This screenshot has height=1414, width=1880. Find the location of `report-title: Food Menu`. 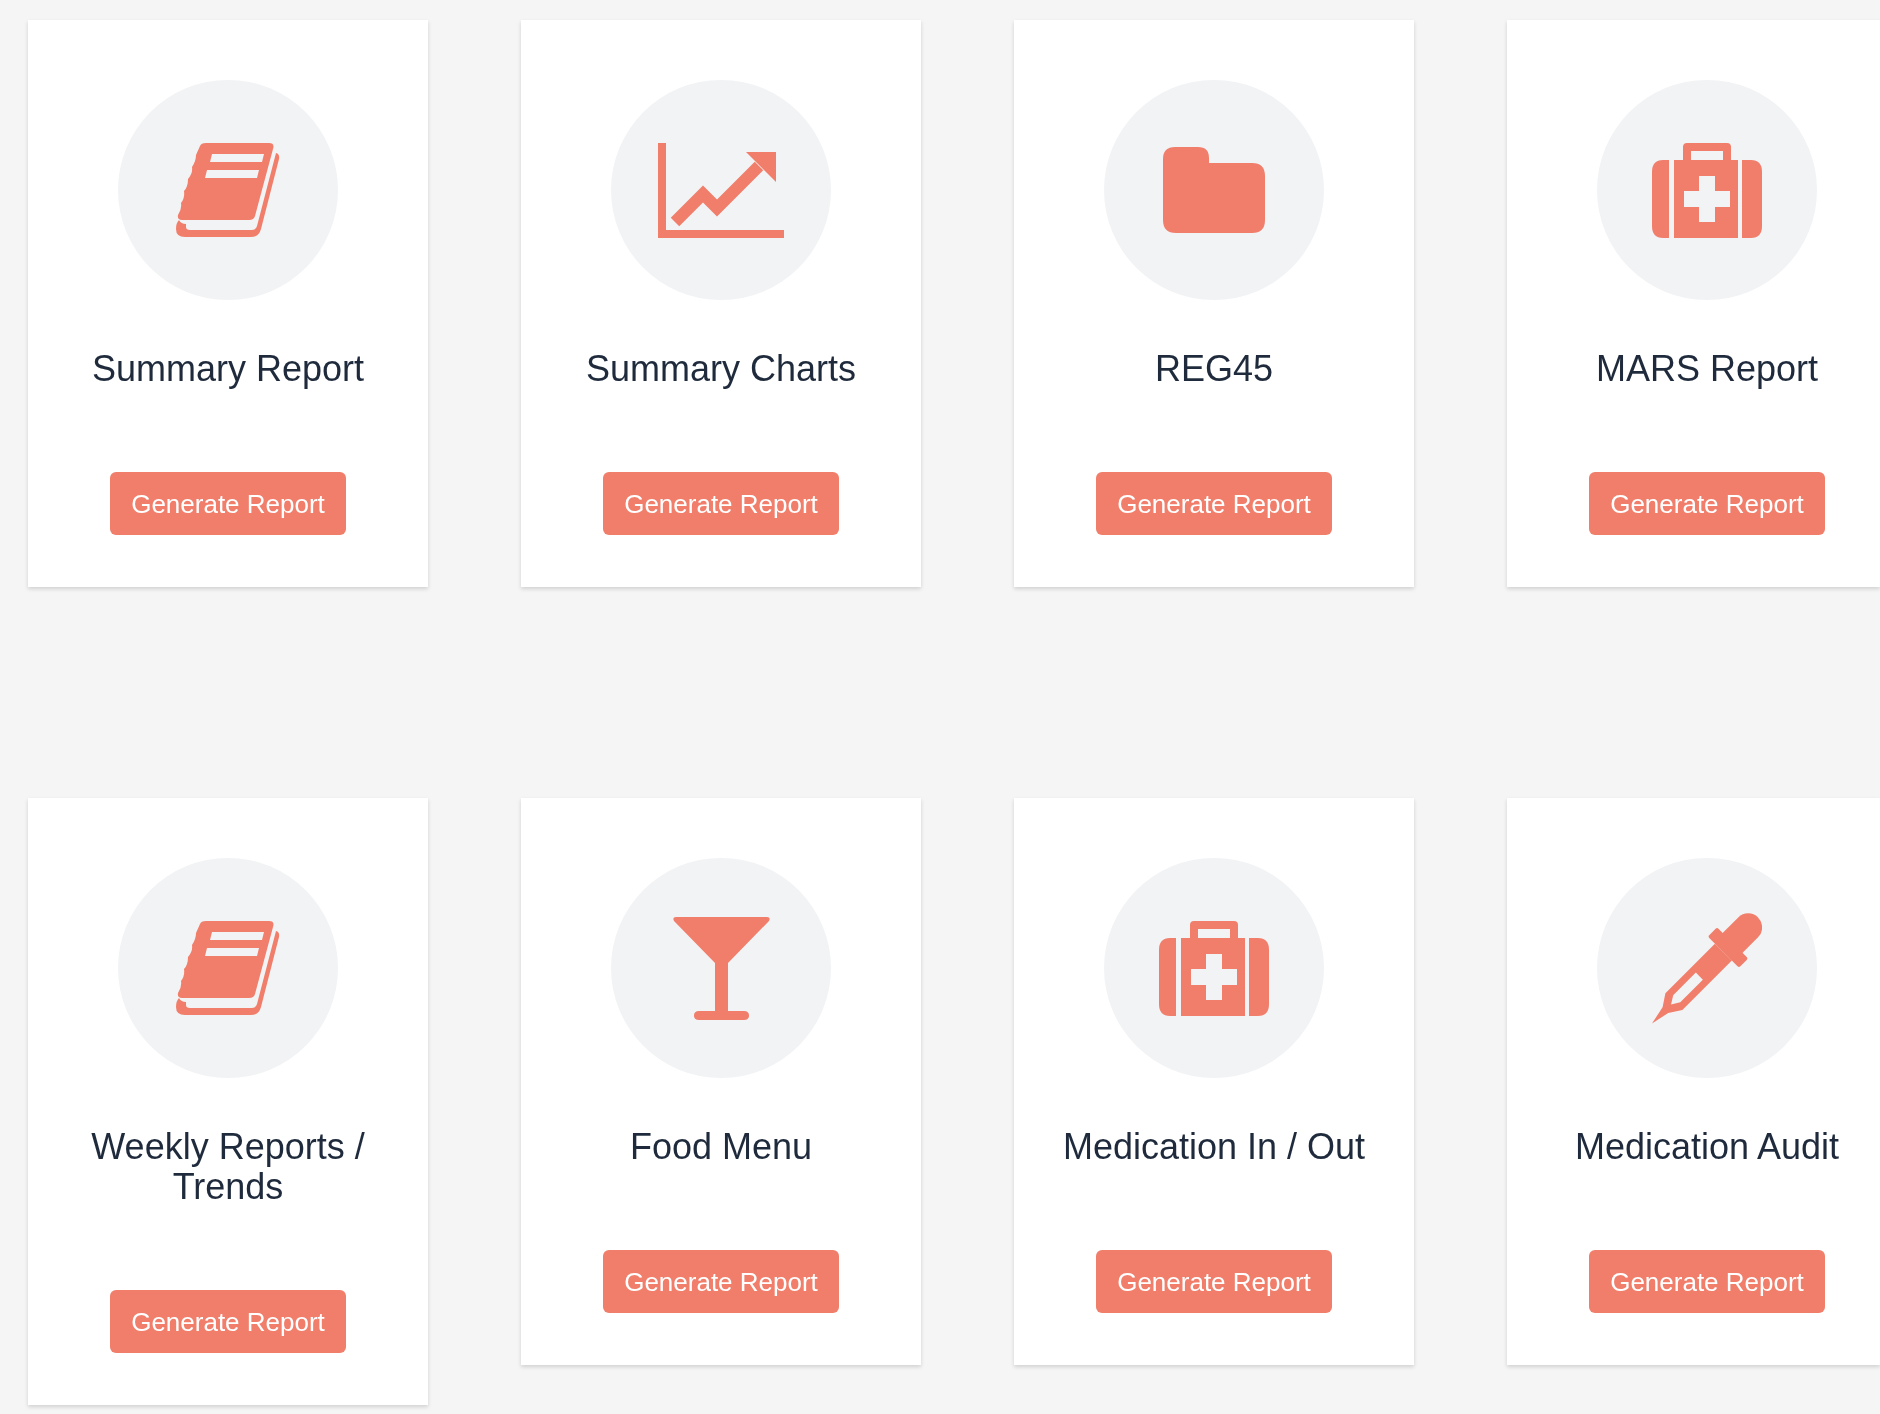

report-title: Food Menu is located at coordinates (721, 1147).